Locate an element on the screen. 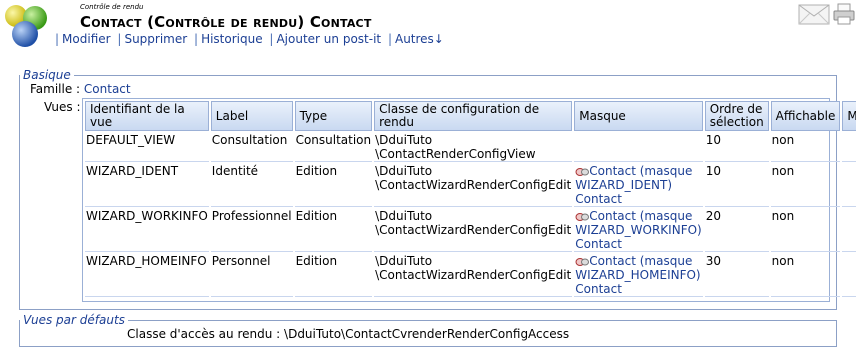  menu-historique: Historique is located at coordinates (232, 39).